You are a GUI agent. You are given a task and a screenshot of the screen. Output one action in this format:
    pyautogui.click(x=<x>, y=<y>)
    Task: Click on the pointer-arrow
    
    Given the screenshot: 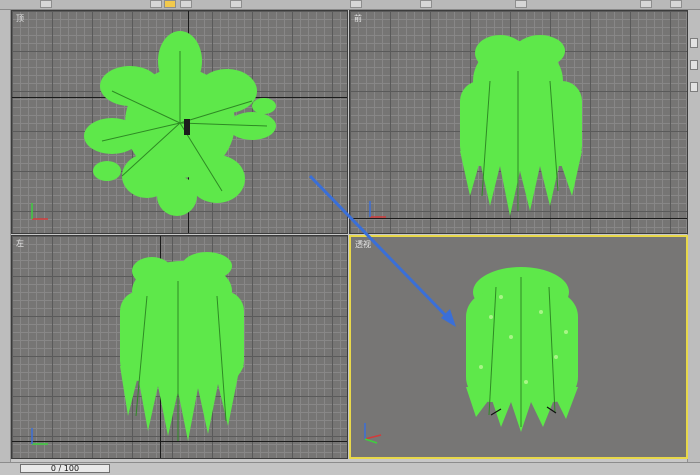 What is the action you would take?
    pyautogui.click(x=382, y=250)
    